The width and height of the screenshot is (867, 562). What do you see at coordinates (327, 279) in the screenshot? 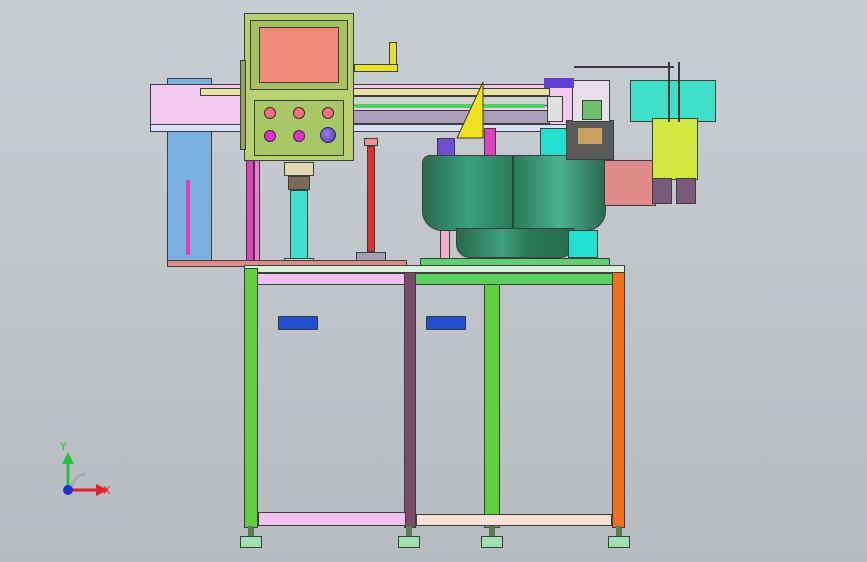
I see `table-top-rail-pink` at bounding box center [327, 279].